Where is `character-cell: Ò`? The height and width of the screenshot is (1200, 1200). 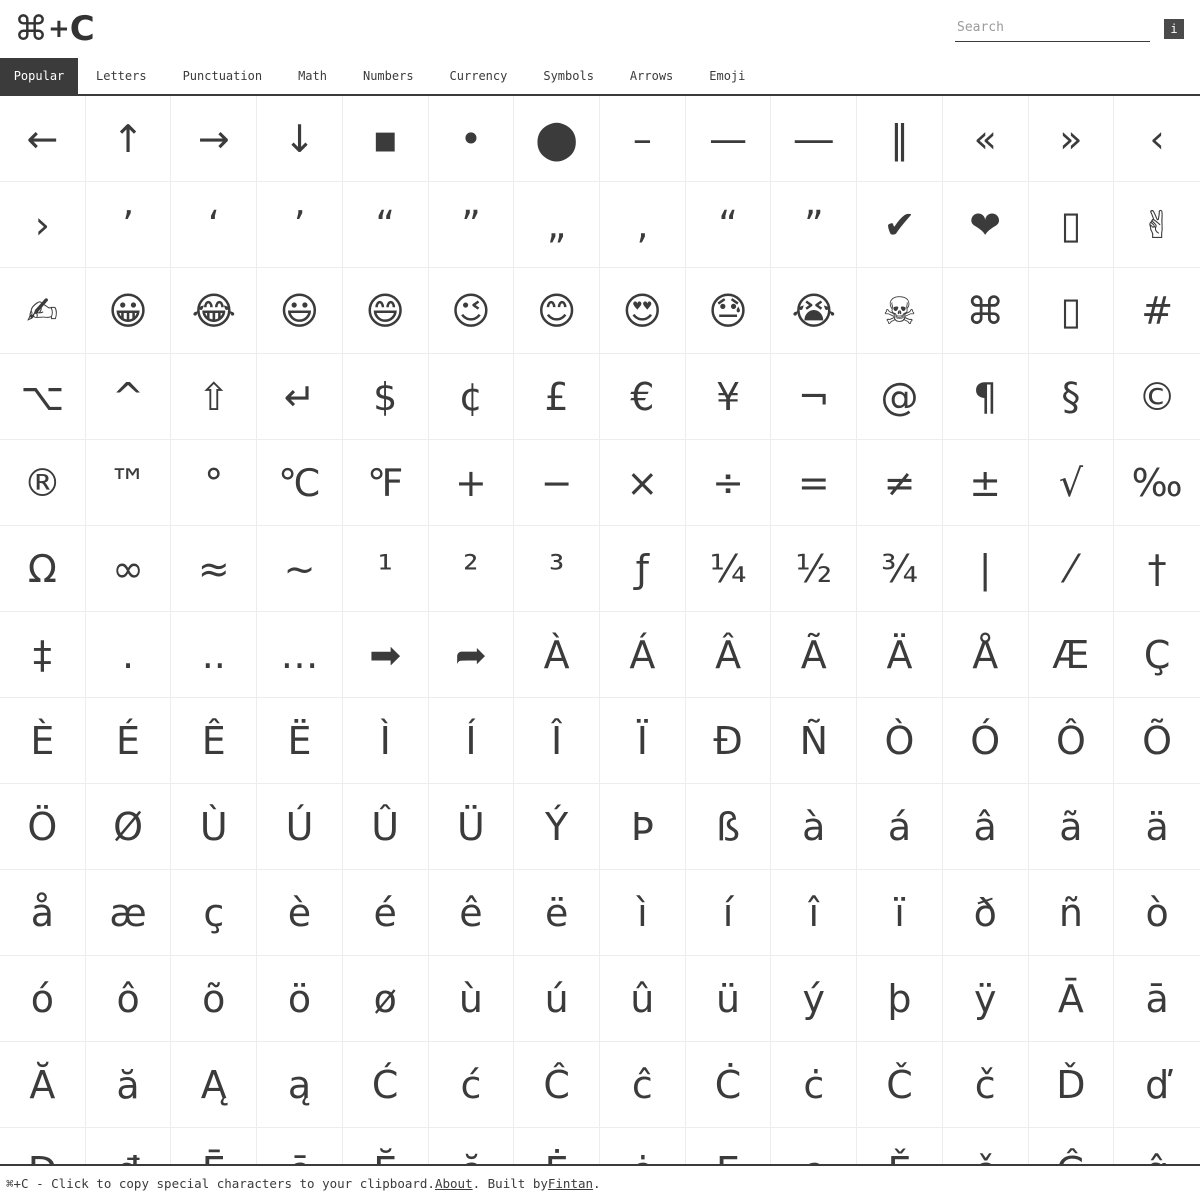 character-cell: Ò is located at coordinates (900, 741).